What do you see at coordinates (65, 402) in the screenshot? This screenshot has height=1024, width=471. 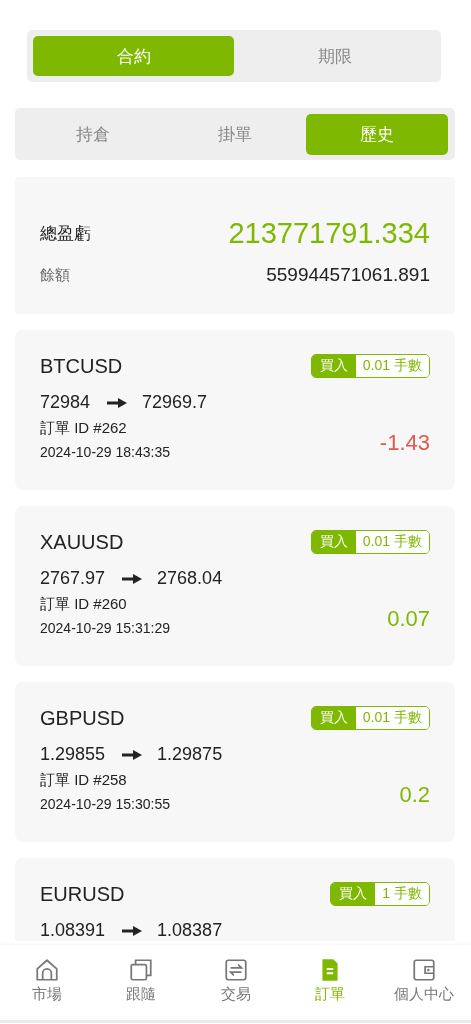 I see `open-price: 72984` at bounding box center [65, 402].